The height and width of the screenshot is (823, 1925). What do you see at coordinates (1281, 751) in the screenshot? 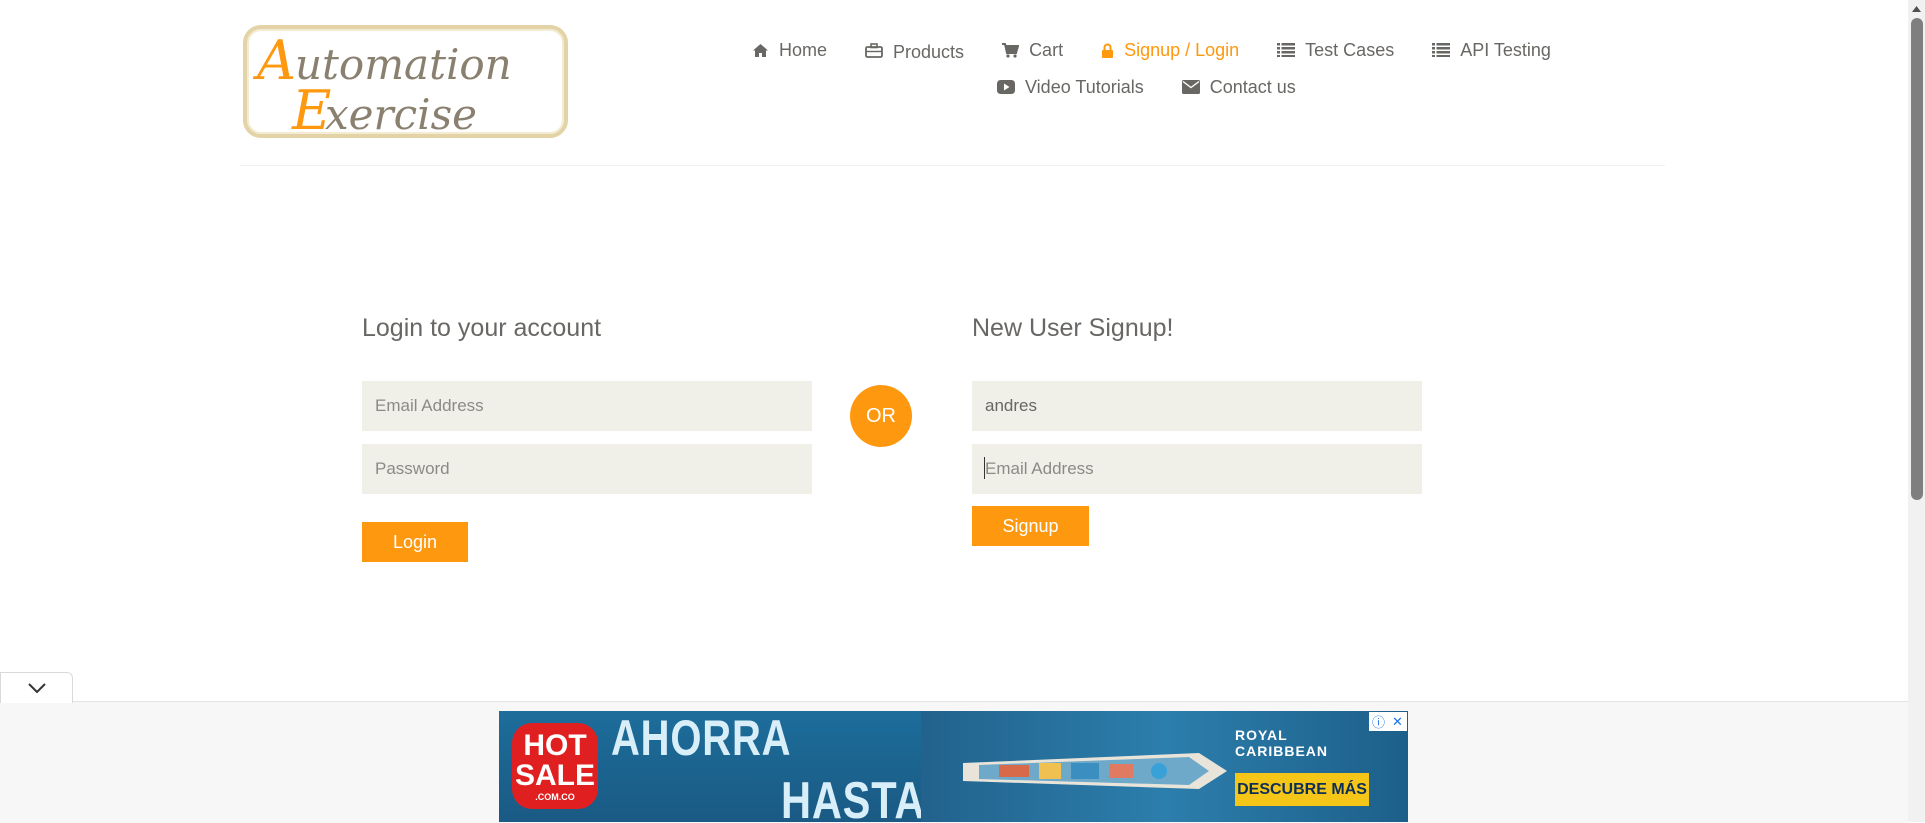
I see `brand-line2: CARIBBEAN` at bounding box center [1281, 751].